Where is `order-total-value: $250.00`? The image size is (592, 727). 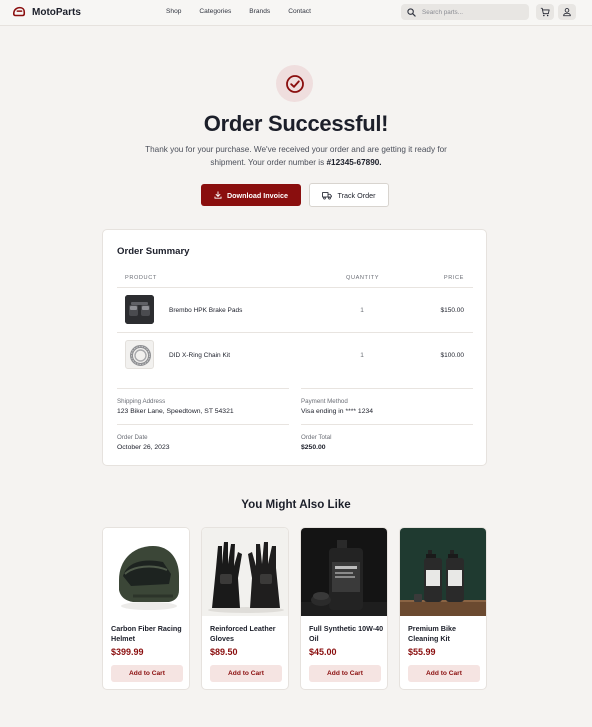
order-total-value: $250.00 is located at coordinates (313, 447).